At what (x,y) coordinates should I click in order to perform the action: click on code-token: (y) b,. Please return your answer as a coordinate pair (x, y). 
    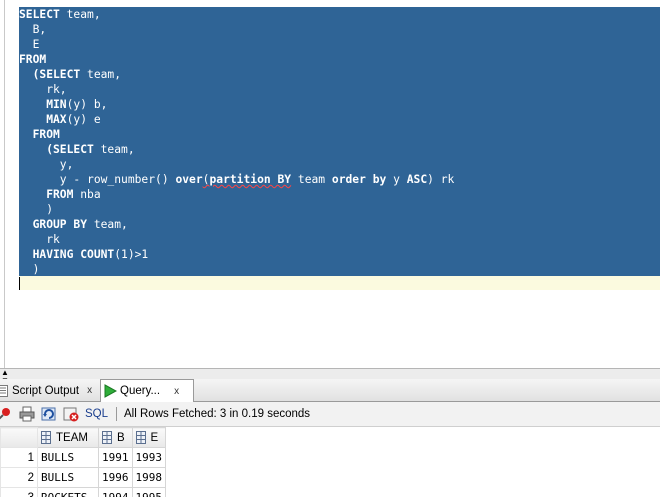
    Looking at the image, I should click on (87, 104).